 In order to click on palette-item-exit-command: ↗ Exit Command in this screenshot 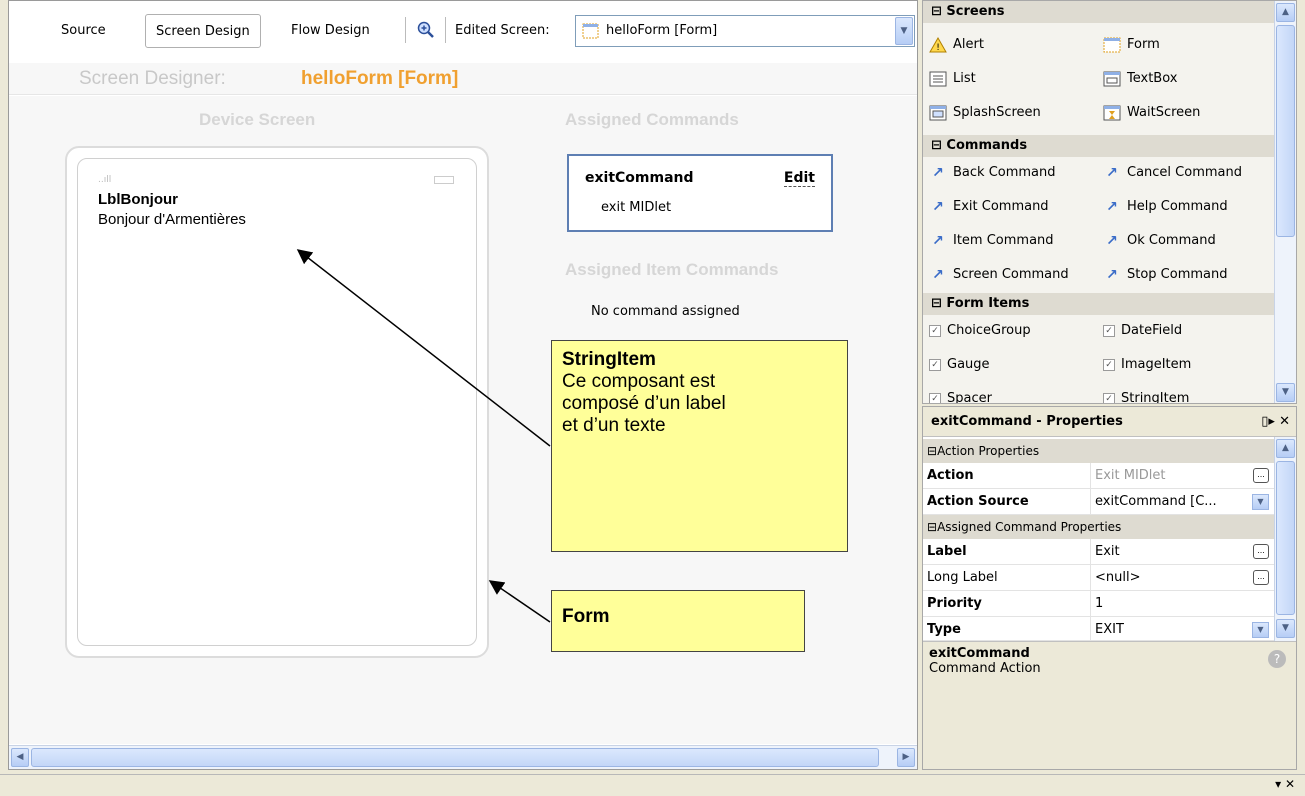, I will do `click(988, 207)`.